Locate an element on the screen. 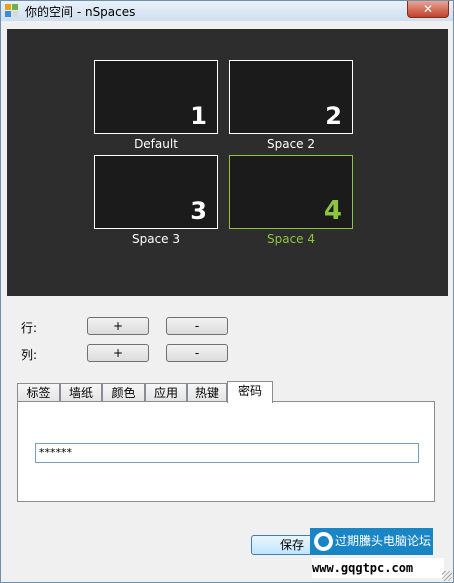 The width and height of the screenshot is (454, 583). add-column-button: + is located at coordinates (118, 353).